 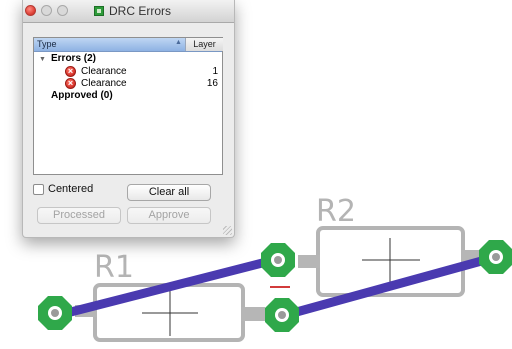 I want to click on part-label-r2: R2, so click(x=336, y=211).